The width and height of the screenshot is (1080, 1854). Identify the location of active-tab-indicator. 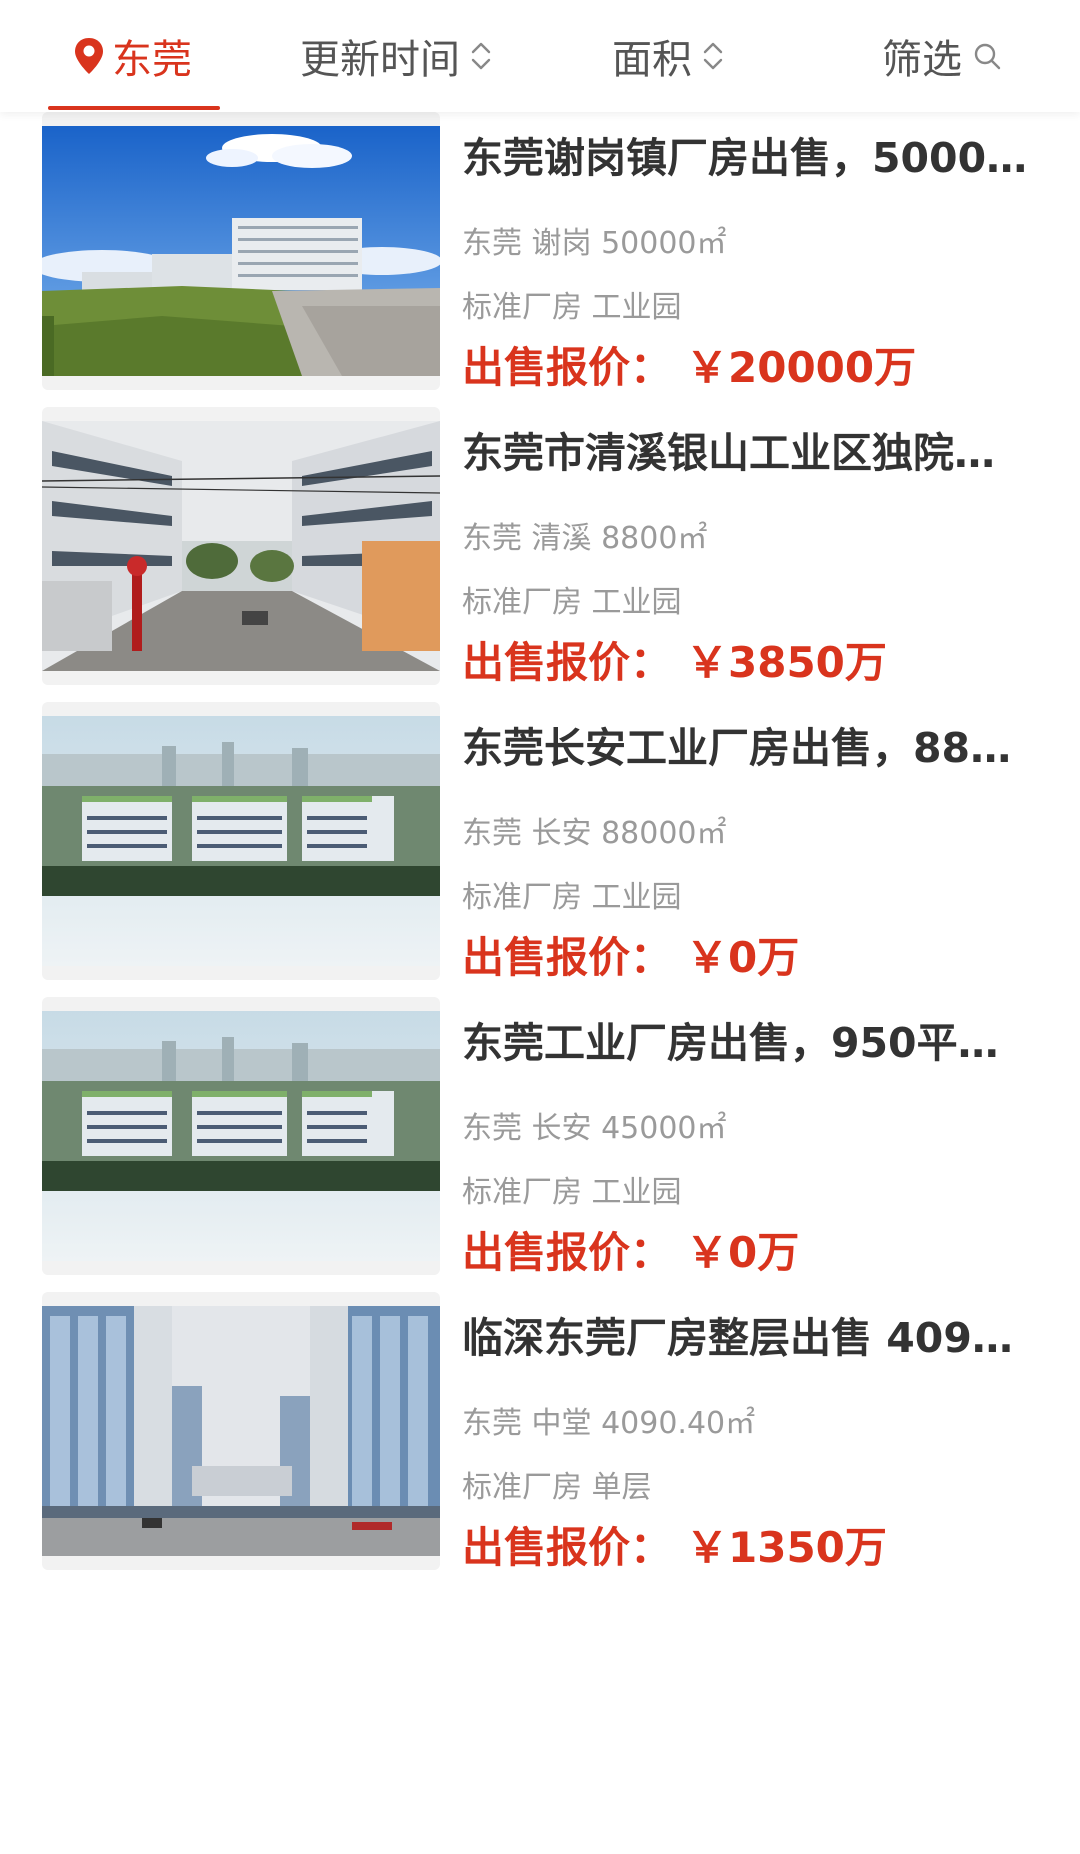
(134, 108).